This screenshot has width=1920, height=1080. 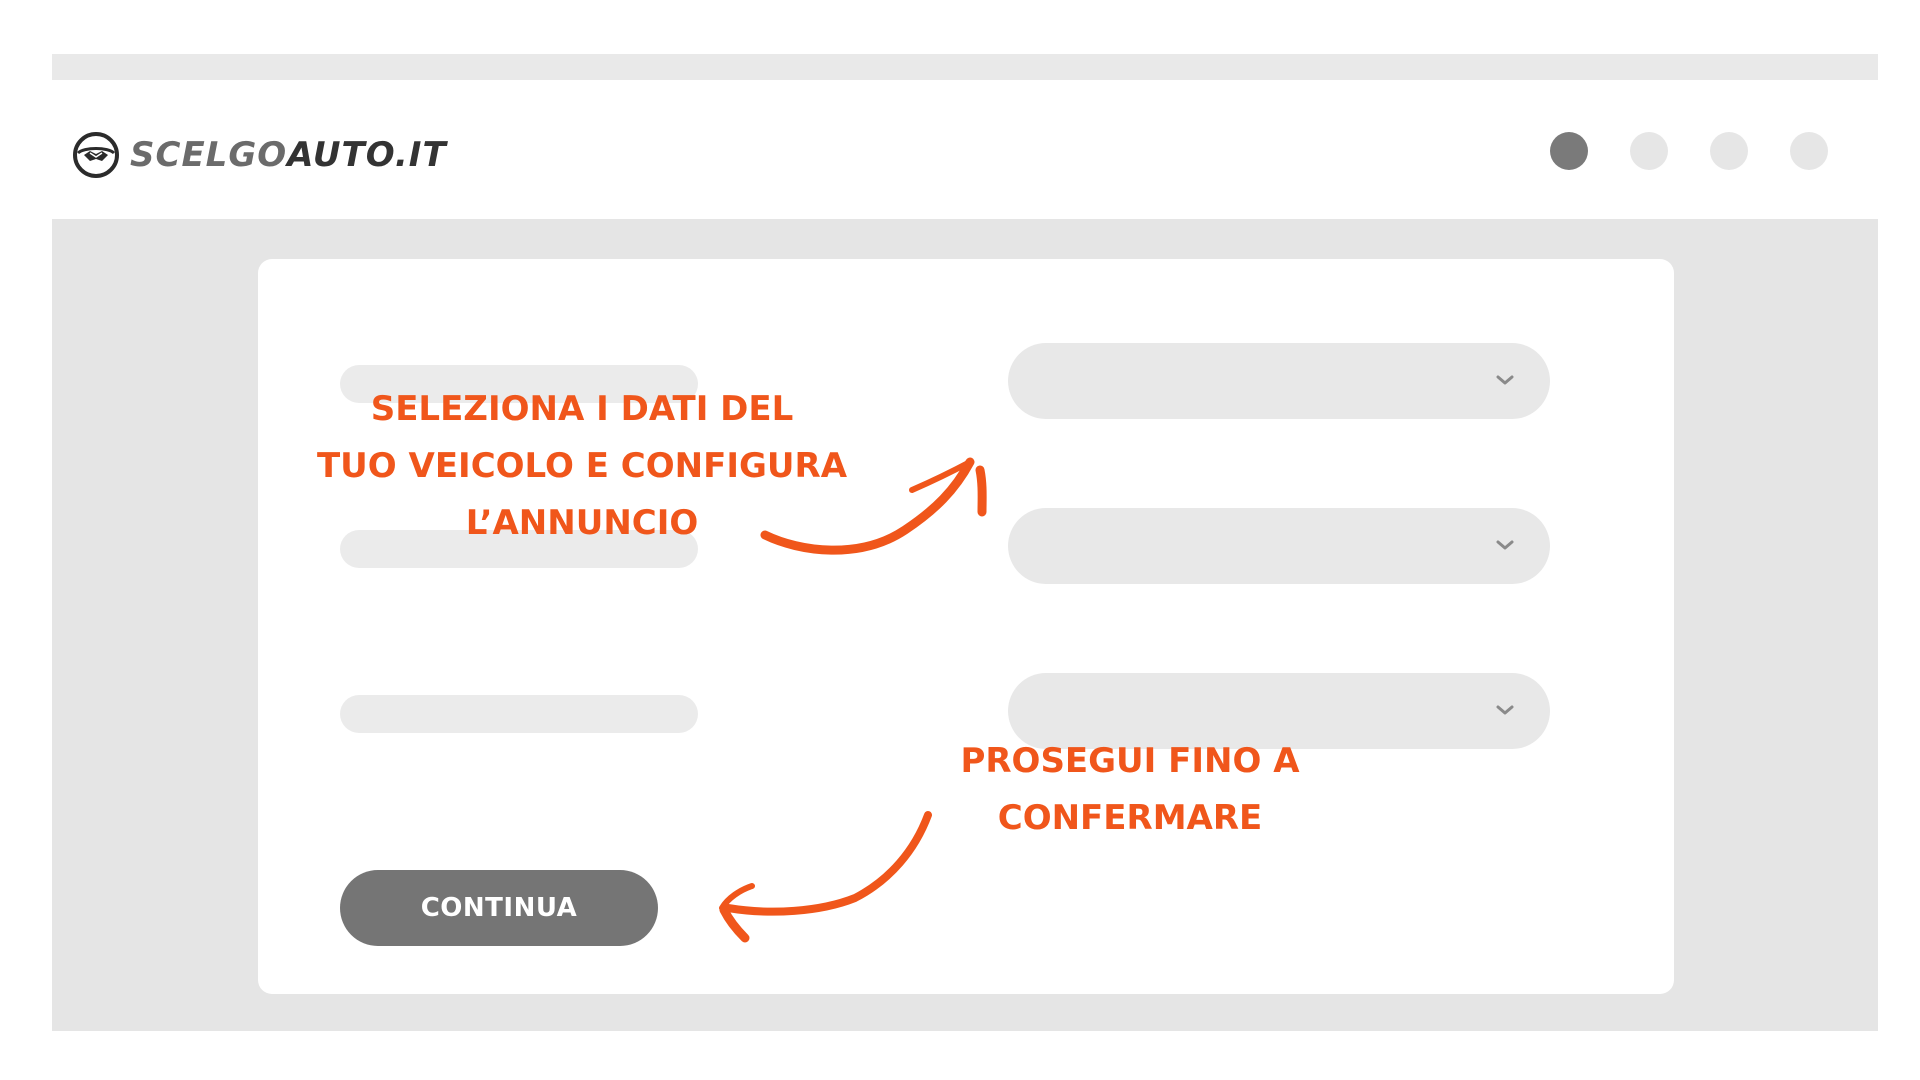 I want to click on step-3-dot, so click(x=1729, y=151).